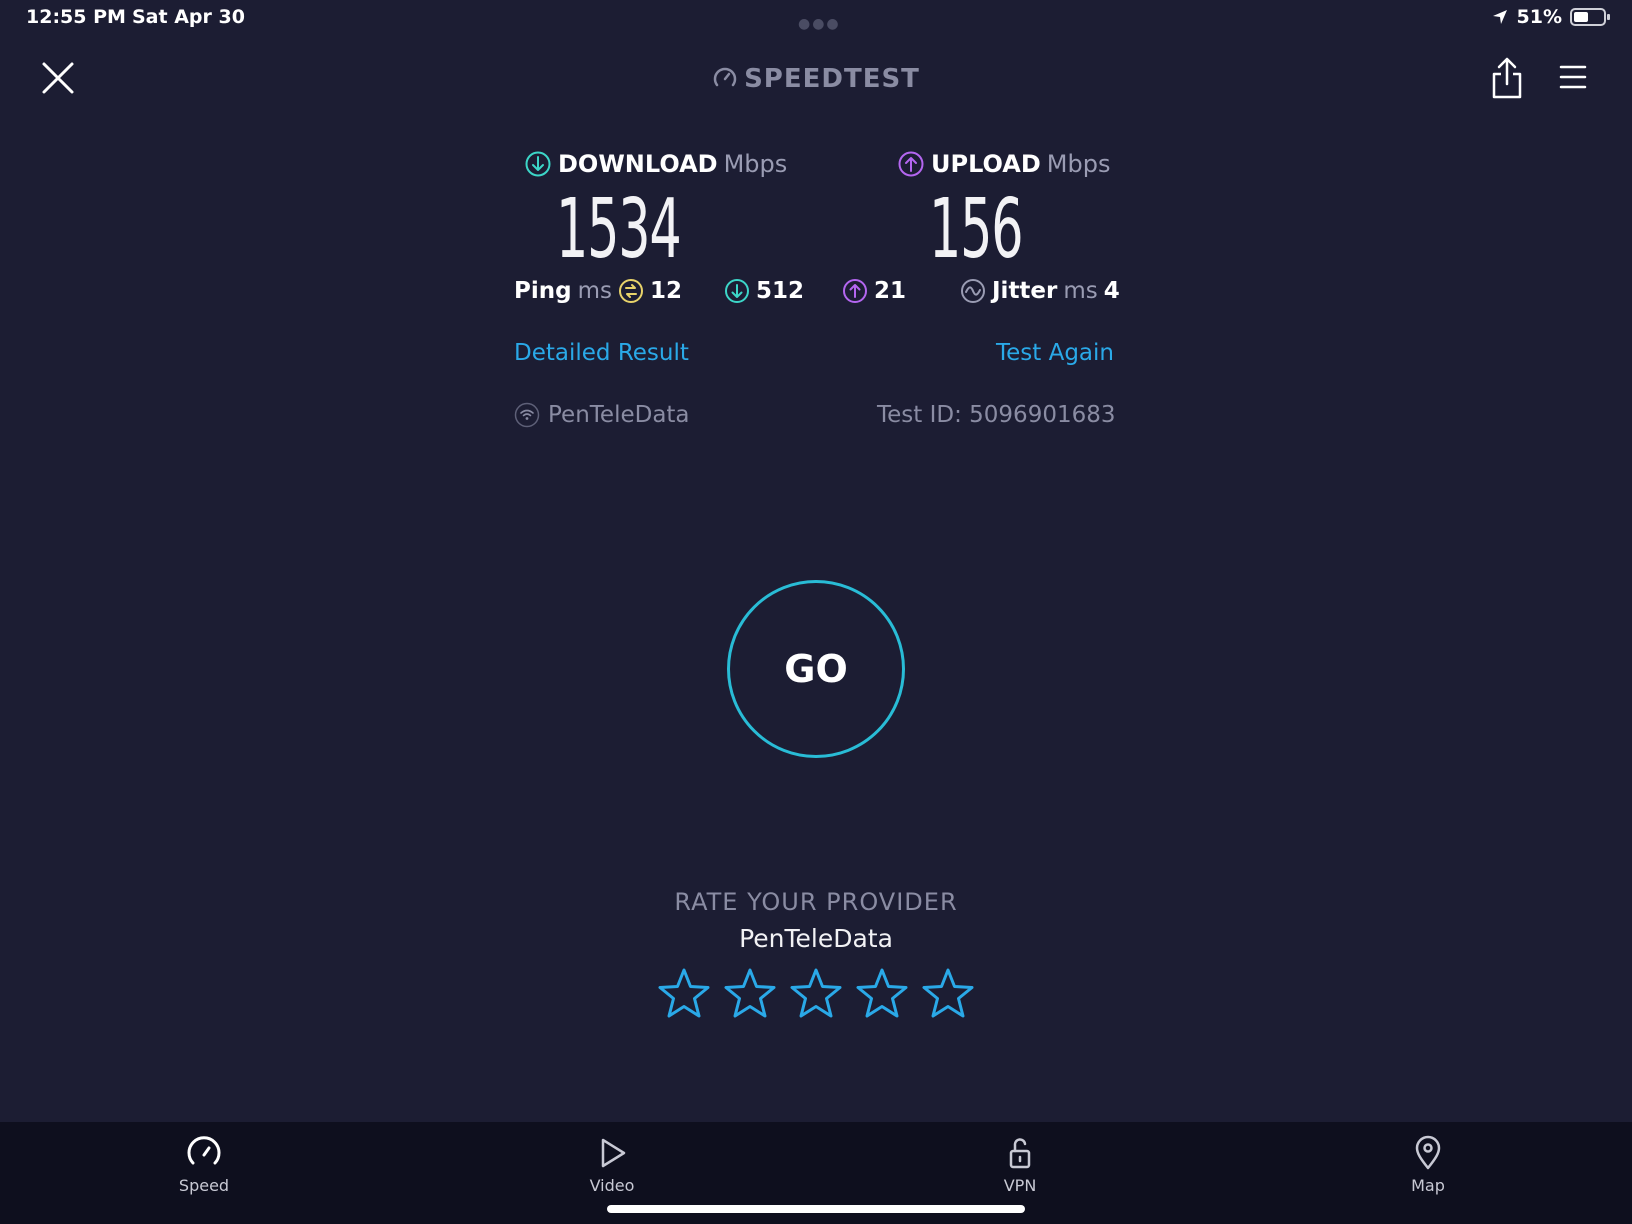 The image size is (1632, 1224). I want to click on brand-text: SPEEDTEST, so click(832, 79).